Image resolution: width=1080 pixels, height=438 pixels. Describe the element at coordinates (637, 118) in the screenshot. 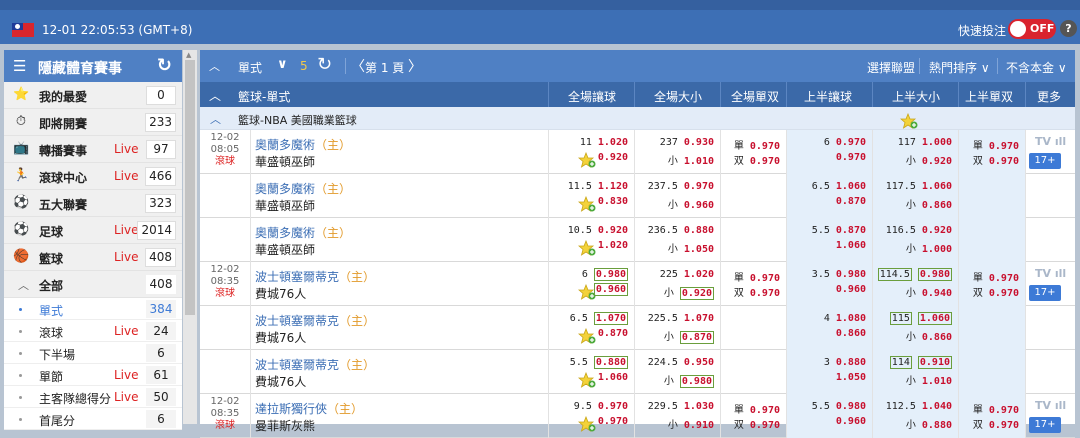

I see `league-row: ︿ 籃球-NBA 美國職業籃球` at that location.